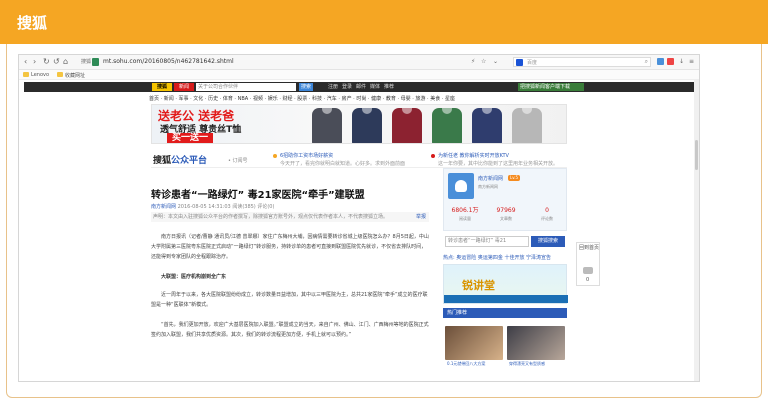 The width and height of the screenshot is (768, 404). Describe the element at coordinates (204, 207) in the screenshot. I see `article-date: 2016-08-05 14:31:03` at that location.